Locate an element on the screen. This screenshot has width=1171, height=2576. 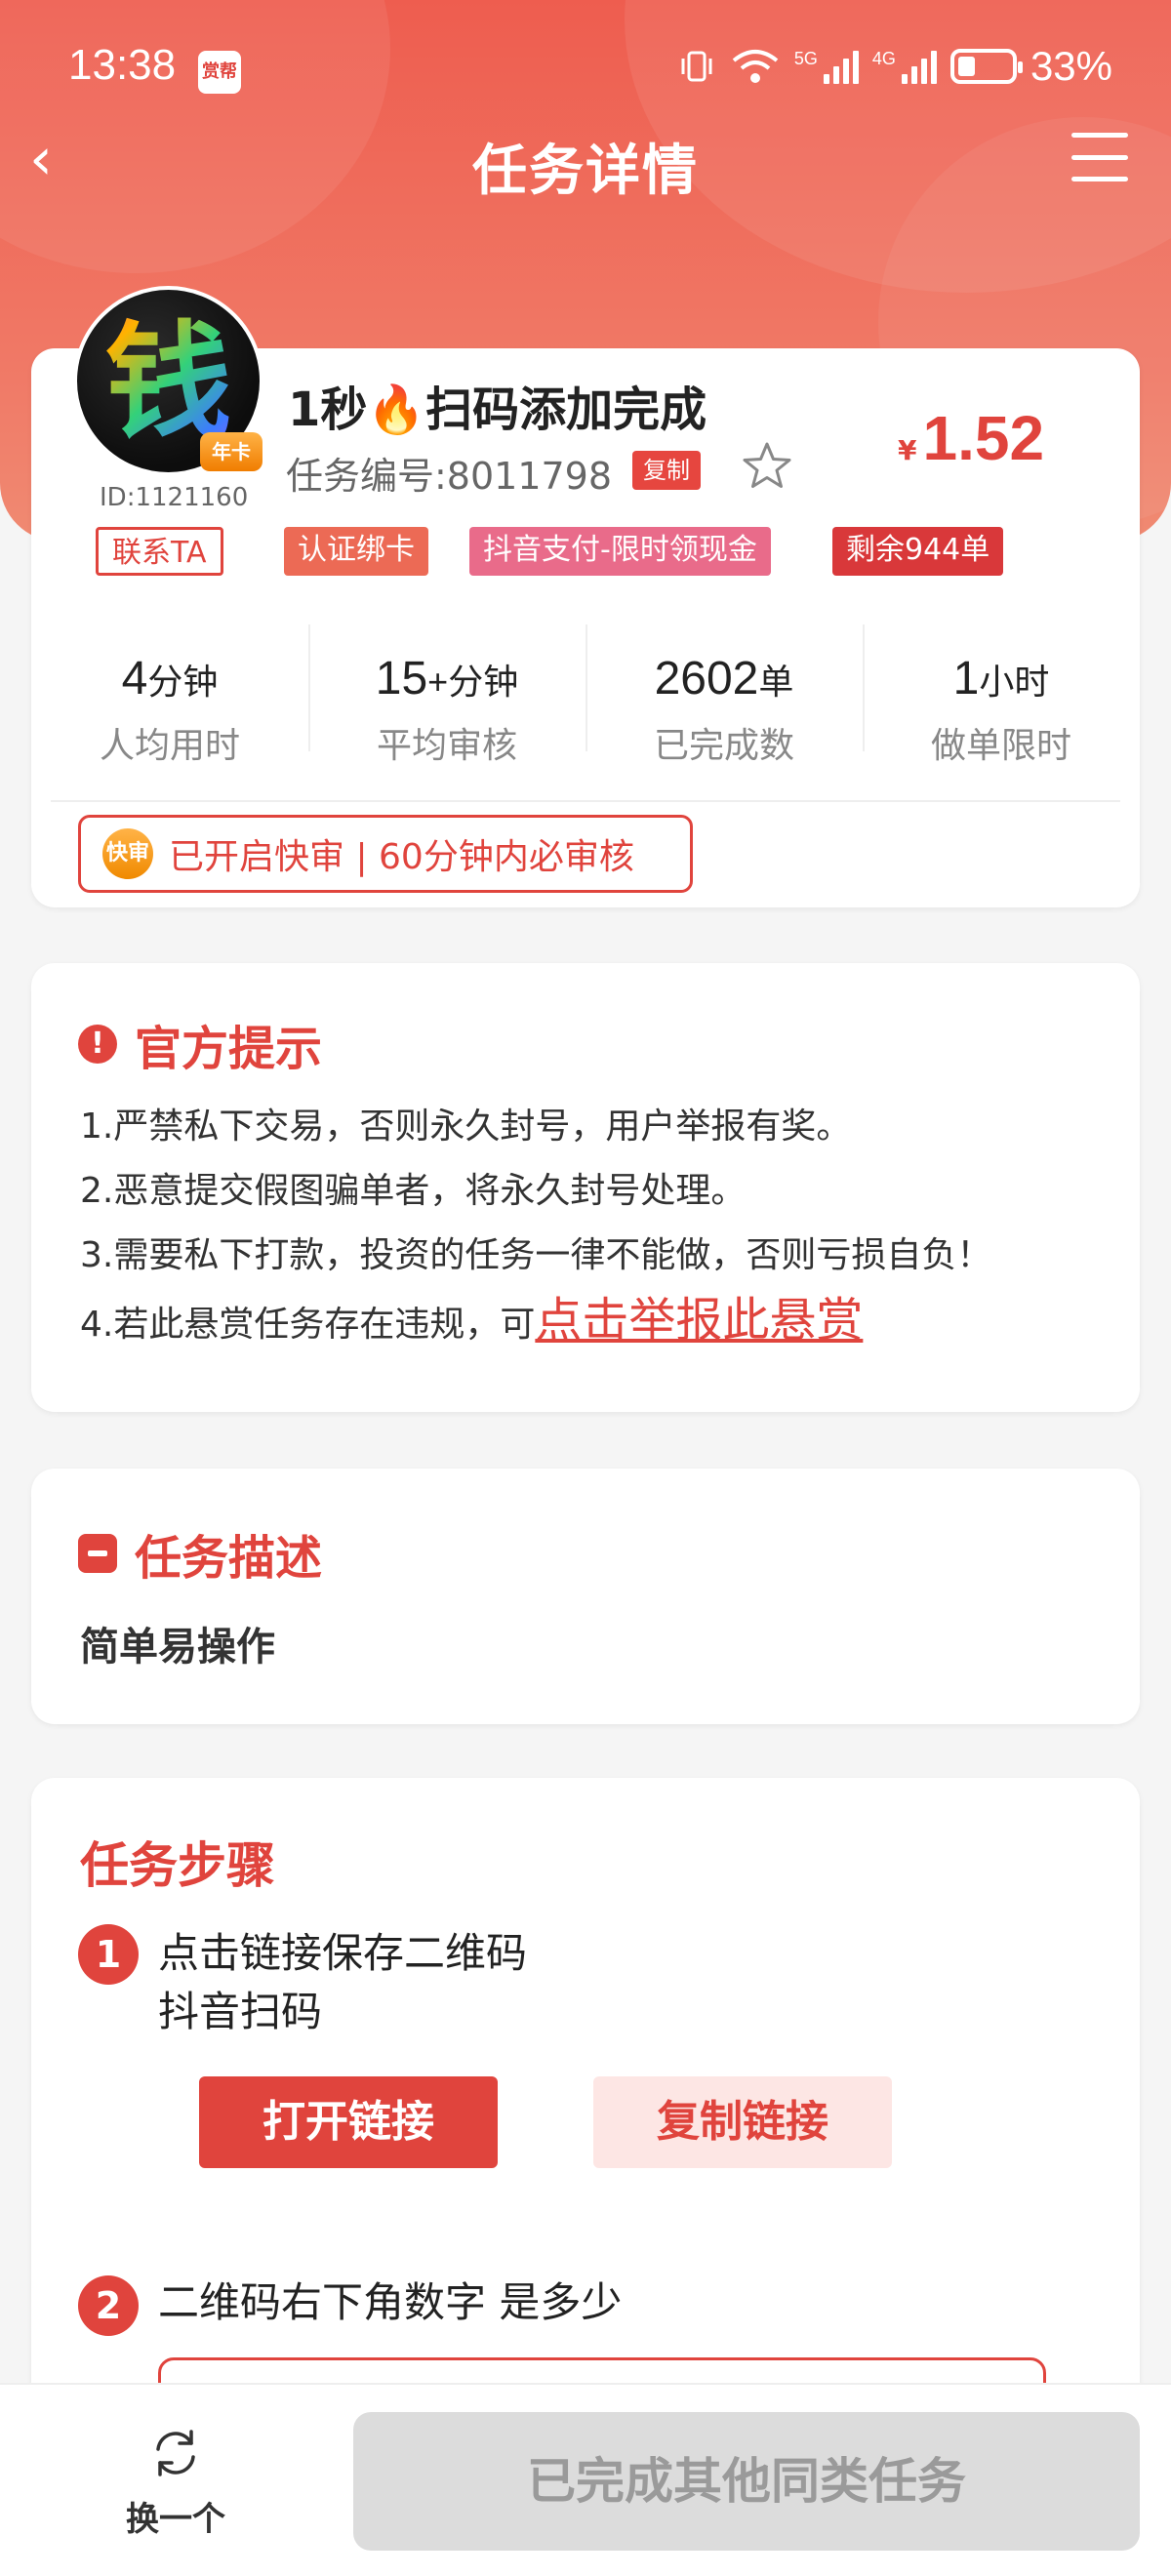
tag-payment: 抖音支付-限时领现金 is located at coordinates (620, 551).